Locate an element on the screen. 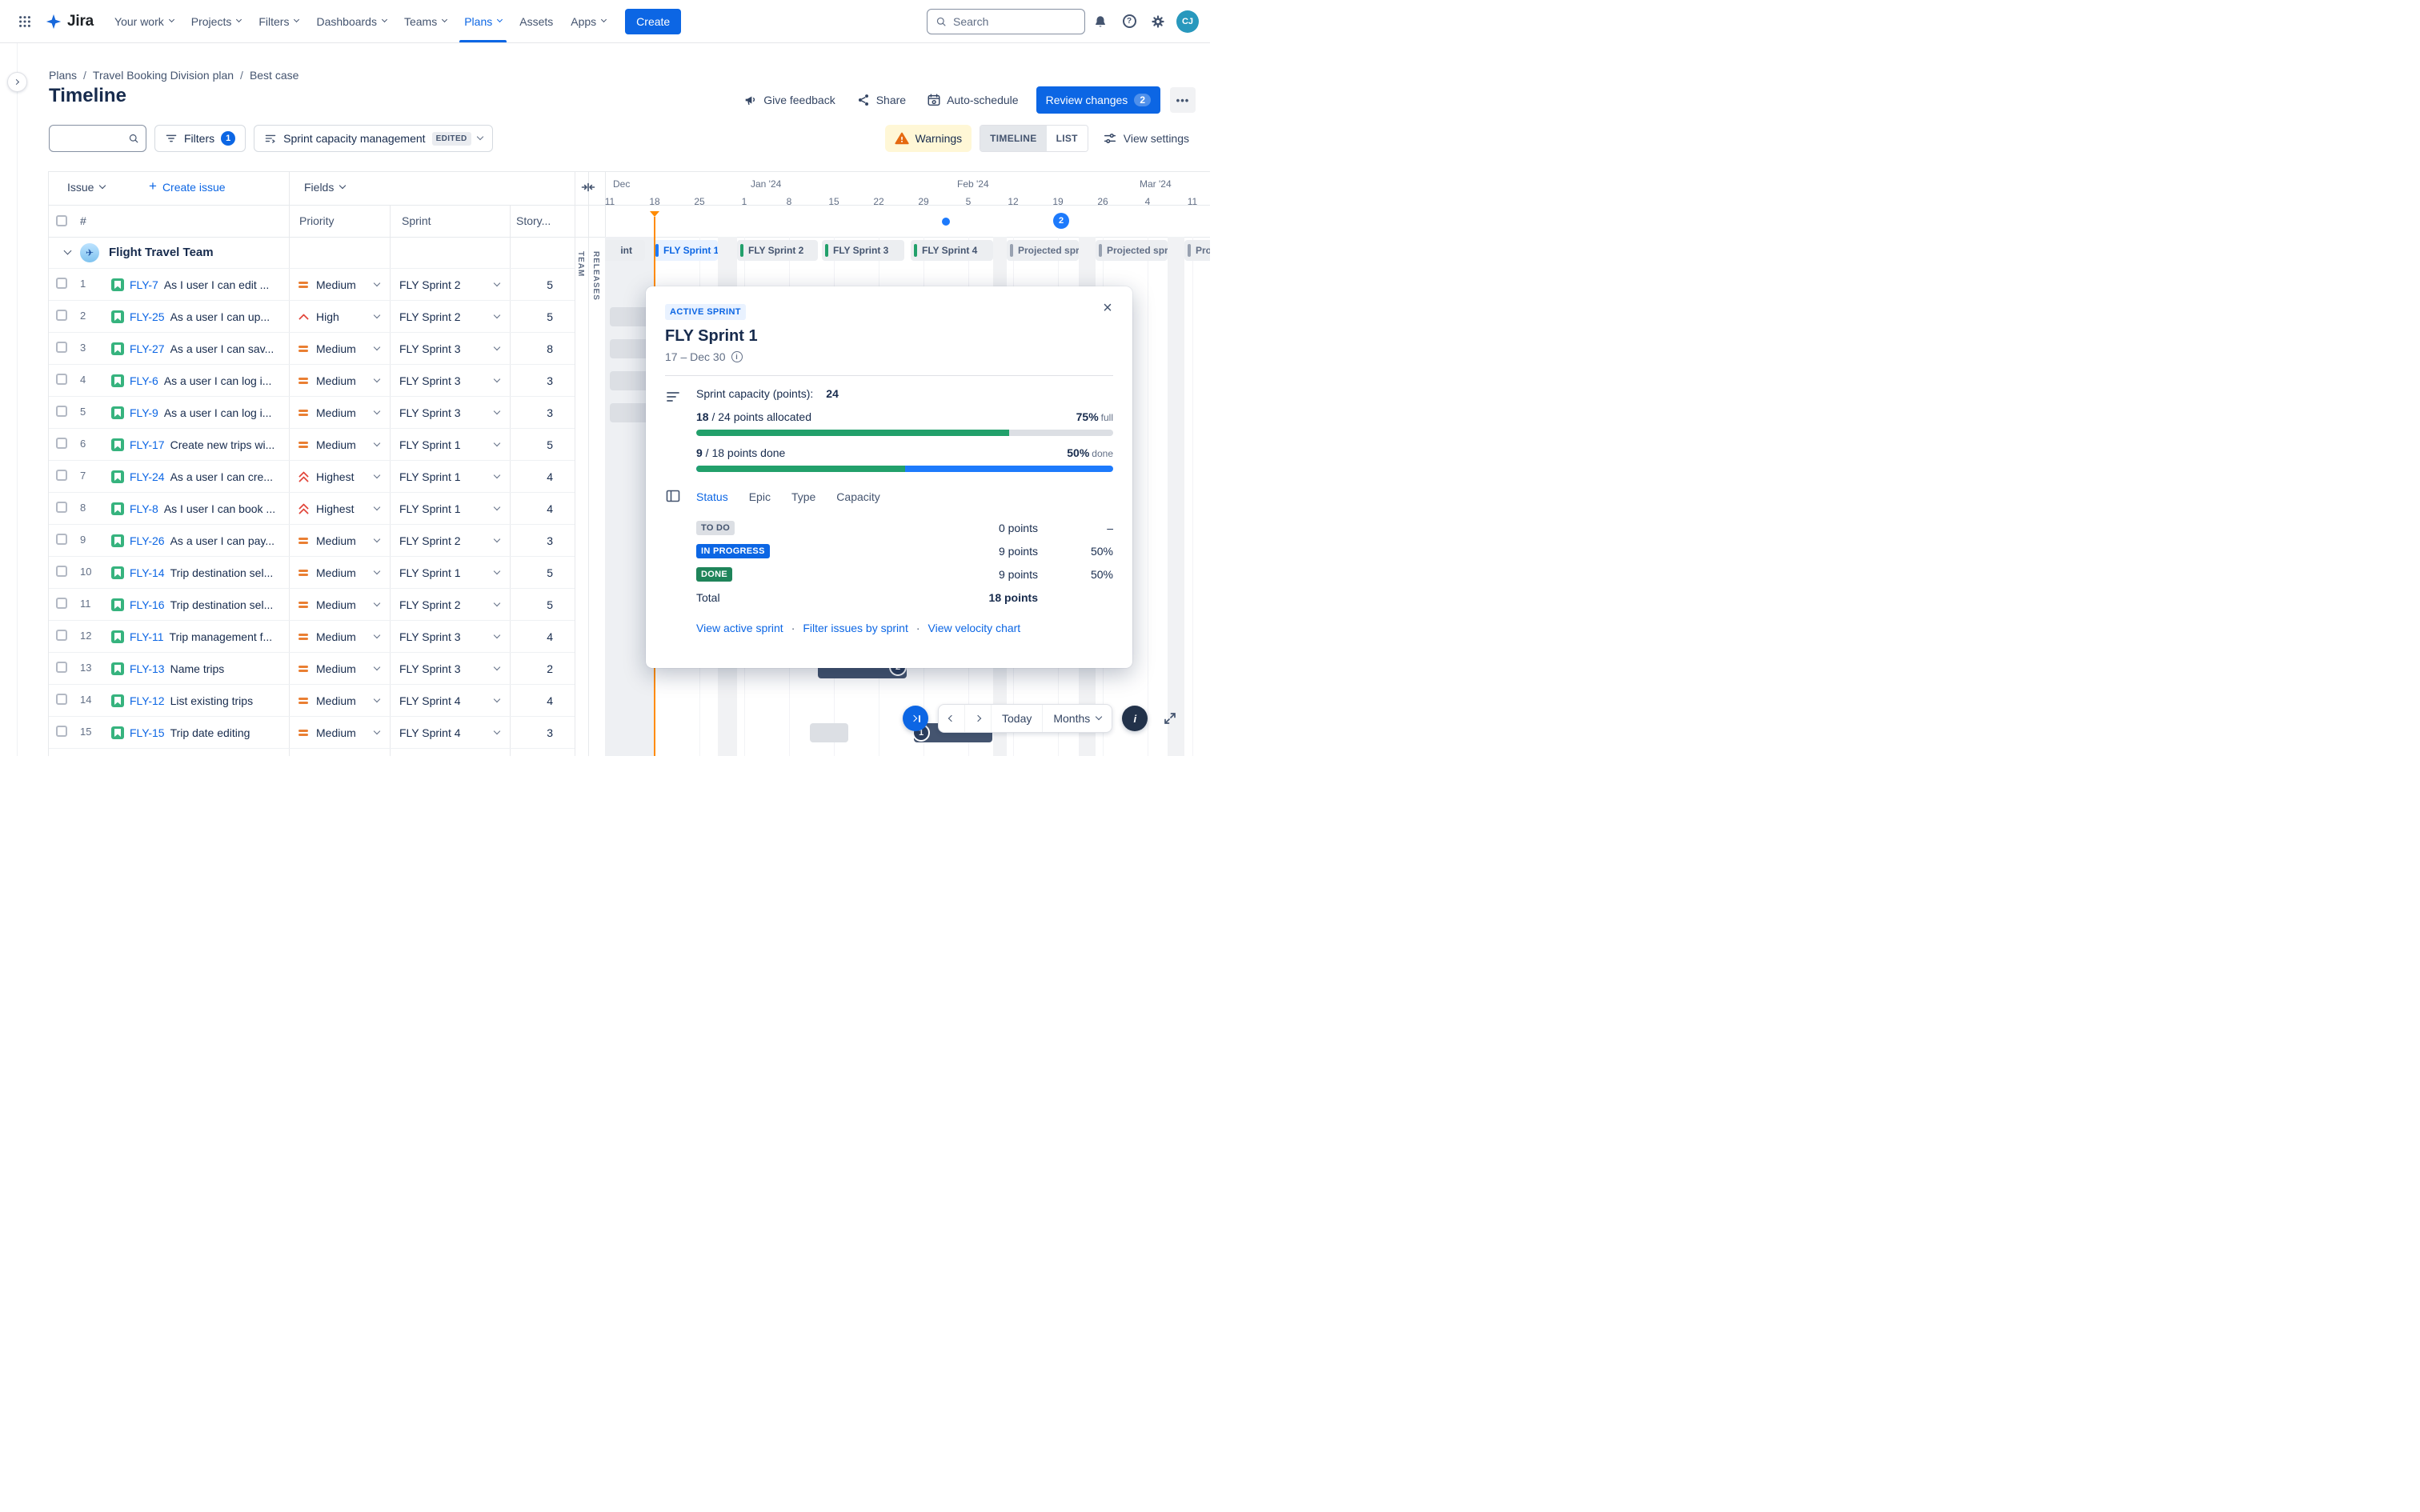  global-search is located at coordinates (1006, 21).